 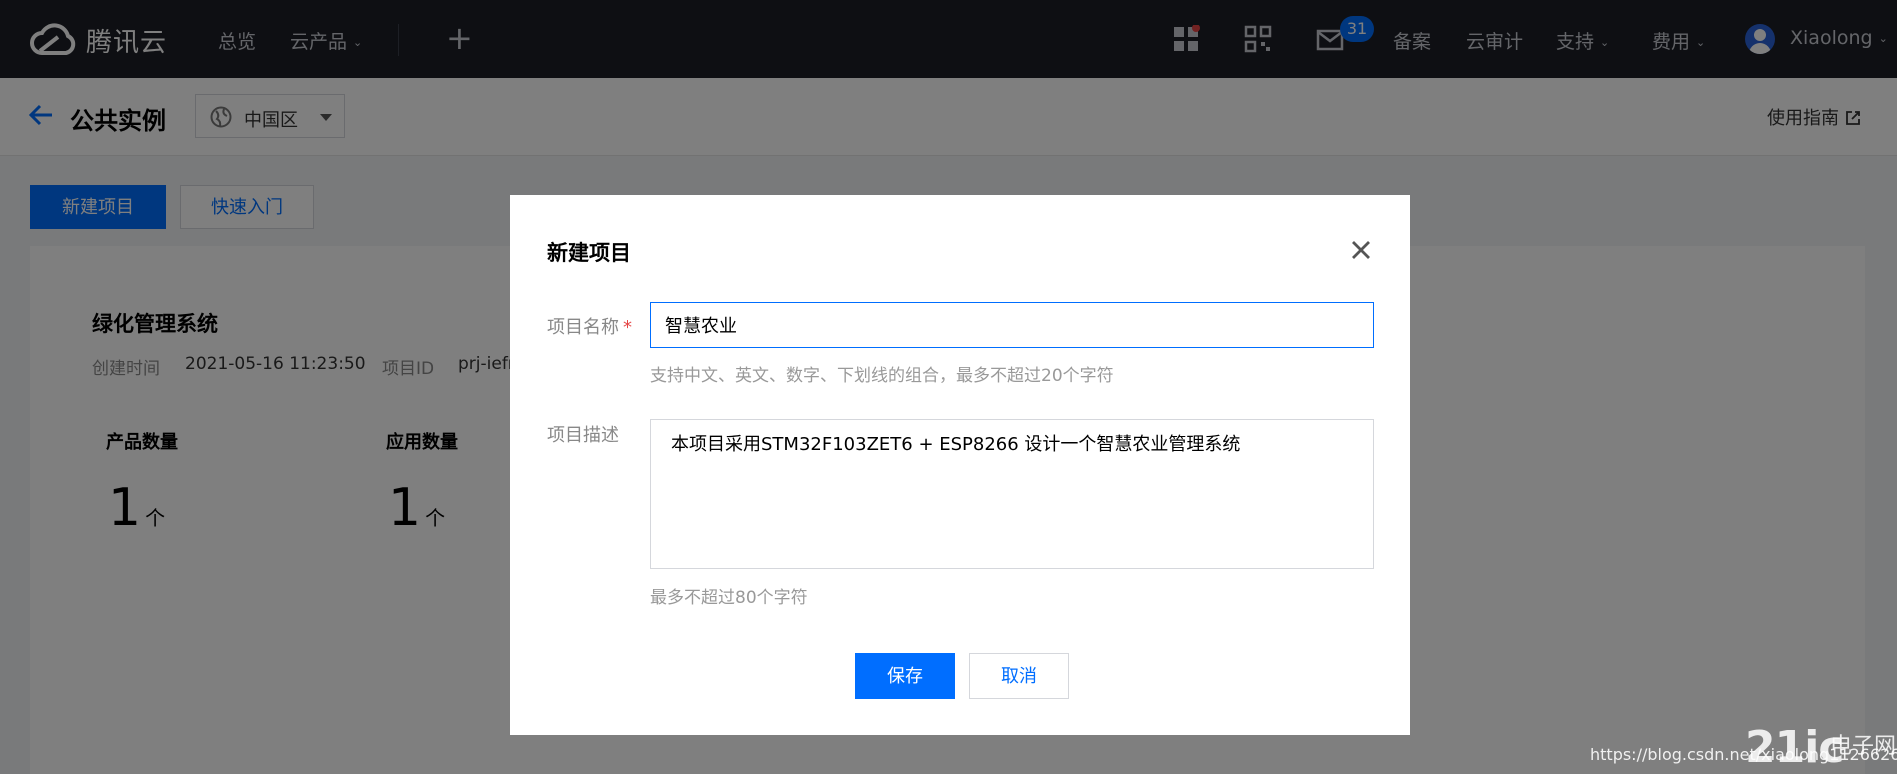 I want to click on save-button: 保存, so click(x=905, y=676).